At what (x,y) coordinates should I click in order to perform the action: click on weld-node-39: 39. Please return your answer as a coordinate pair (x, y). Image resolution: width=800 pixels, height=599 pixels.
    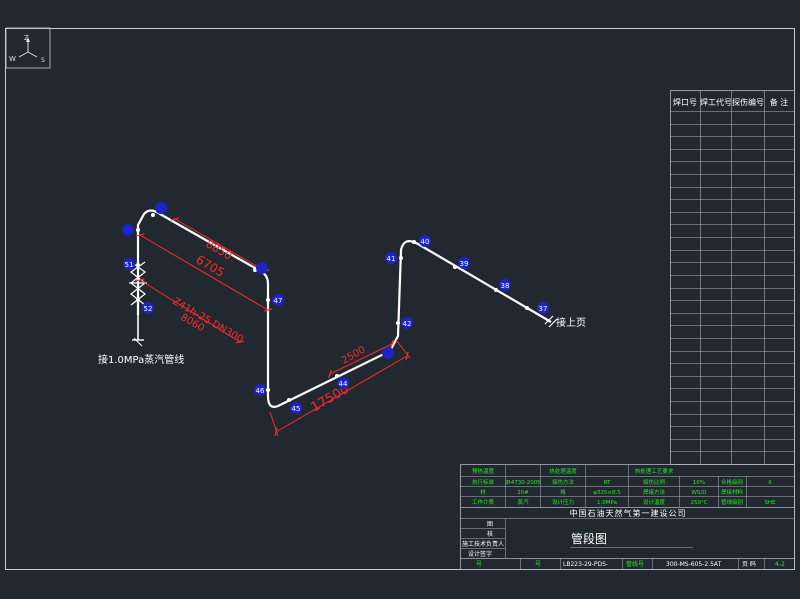
    Looking at the image, I should click on (461, 263).